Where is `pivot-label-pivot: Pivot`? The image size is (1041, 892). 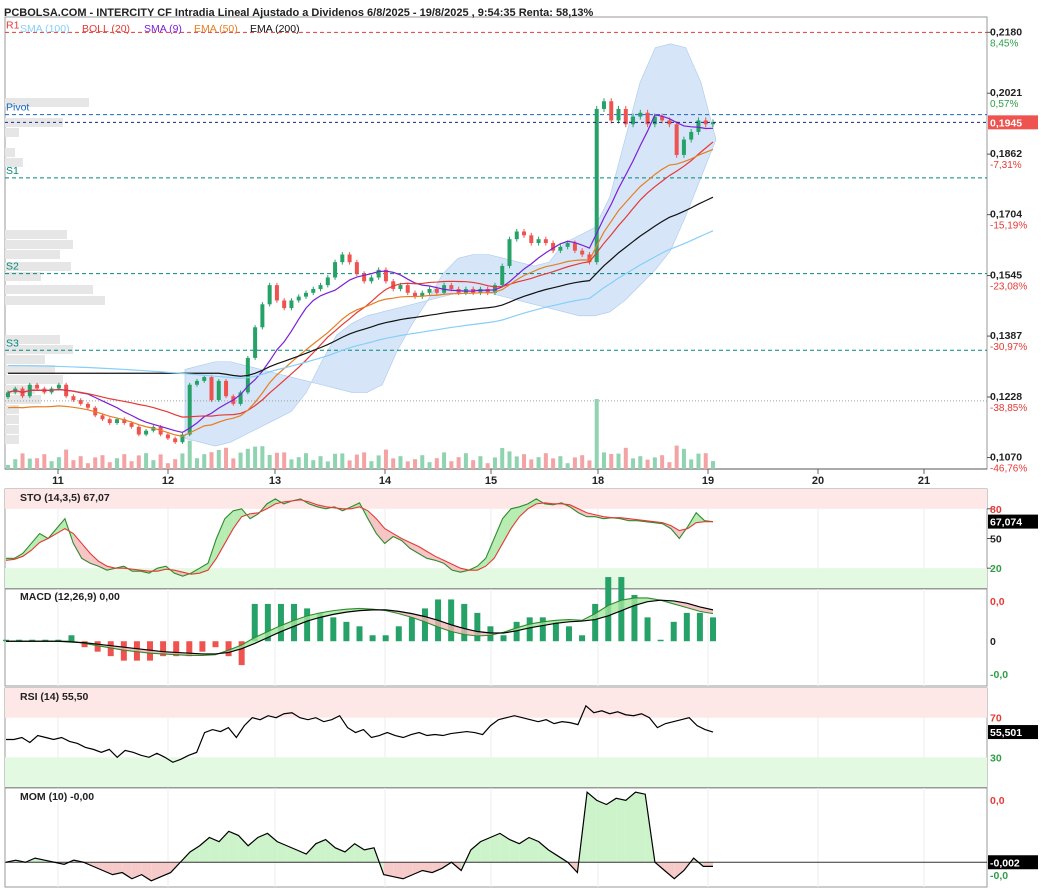 pivot-label-pivot: Pivot is located at coordinates (17, 108).